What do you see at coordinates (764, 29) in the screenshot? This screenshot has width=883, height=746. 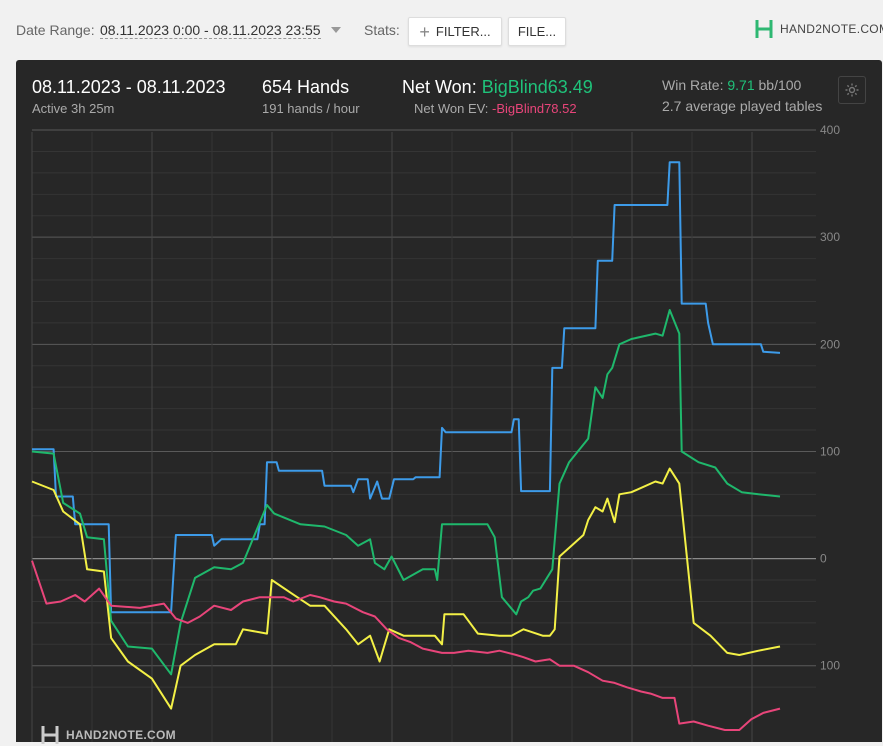 I see `h2n-logo-icon` at bounding box center [764, 29].